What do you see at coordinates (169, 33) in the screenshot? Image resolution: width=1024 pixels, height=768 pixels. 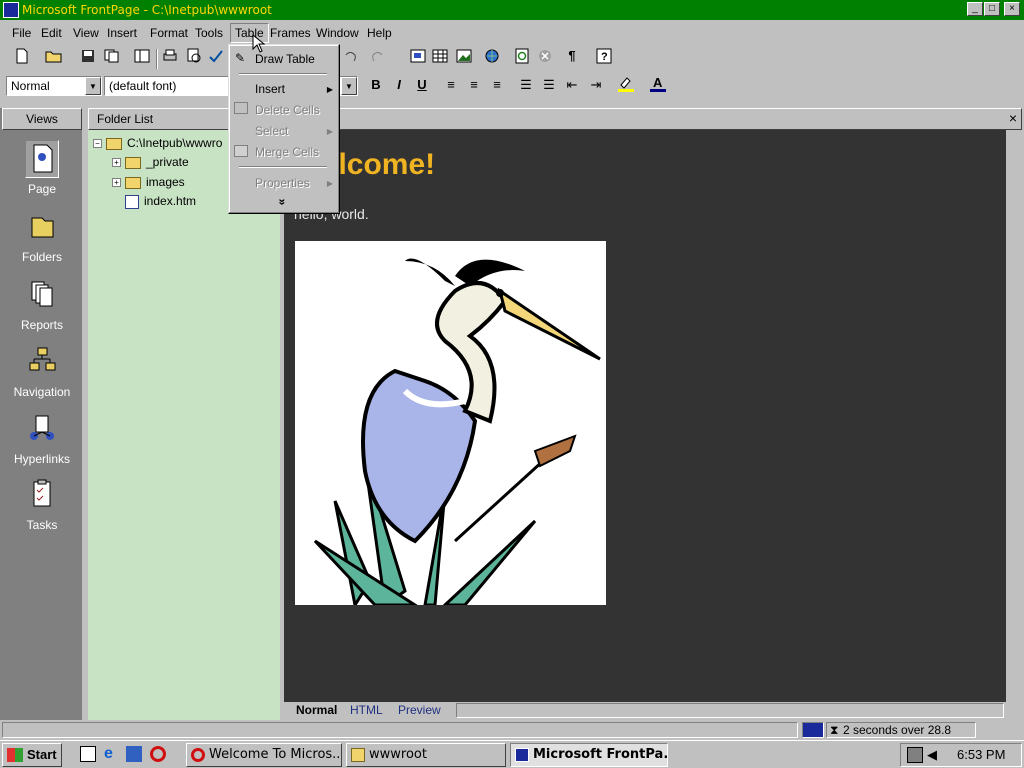 I see `menu-format: Format` at bounding box center [169, 33].